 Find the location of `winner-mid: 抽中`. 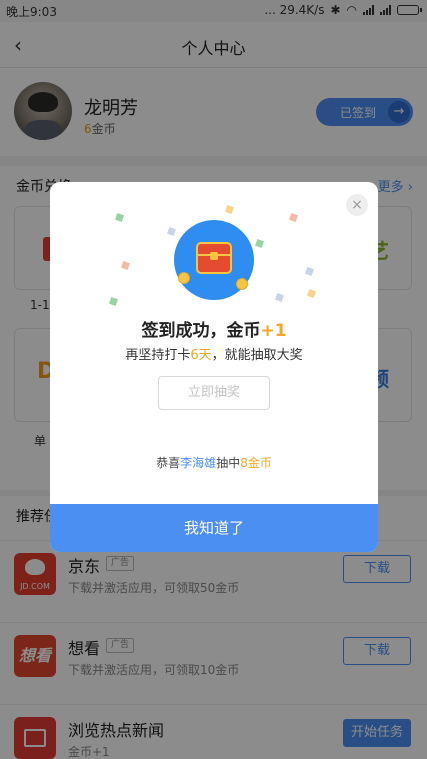

winner-mid: 抽中 is located at coordinates (228, 463).